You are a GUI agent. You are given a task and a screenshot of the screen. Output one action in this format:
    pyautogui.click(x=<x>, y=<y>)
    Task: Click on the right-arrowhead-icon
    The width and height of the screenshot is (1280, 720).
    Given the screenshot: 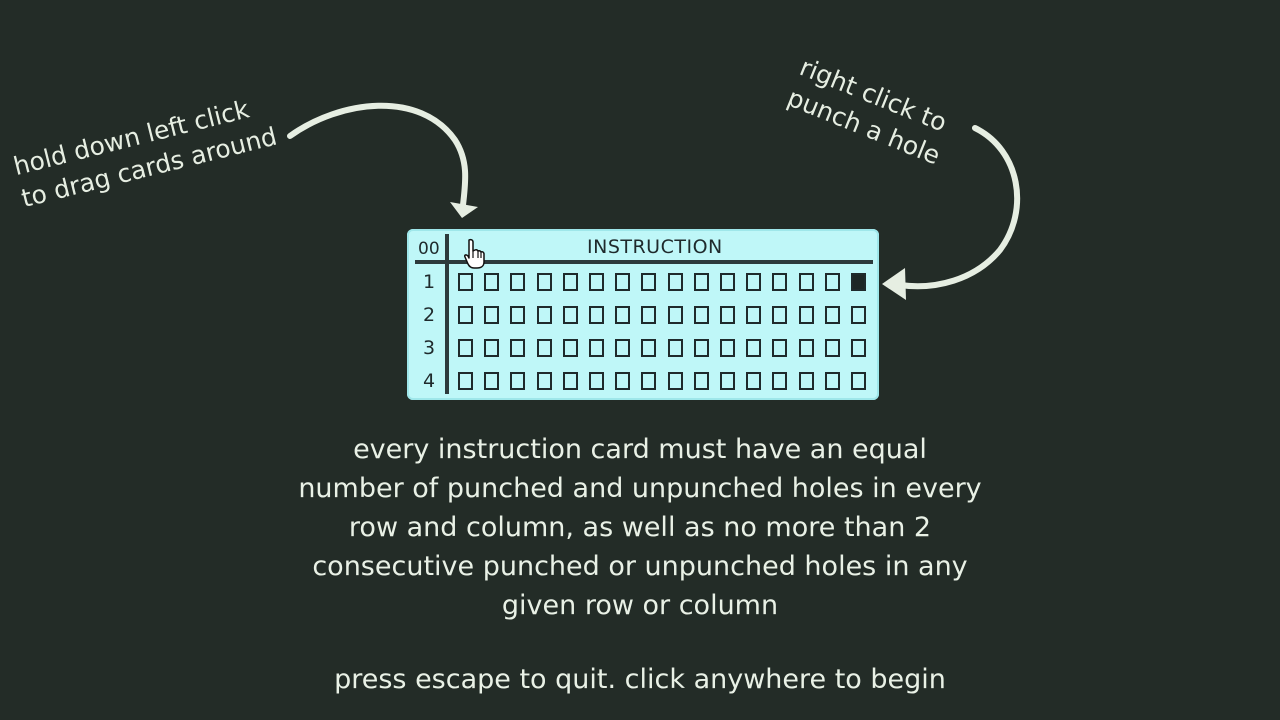 What is the action you would take?
    pyautogui.click(x=894, y=284)
    